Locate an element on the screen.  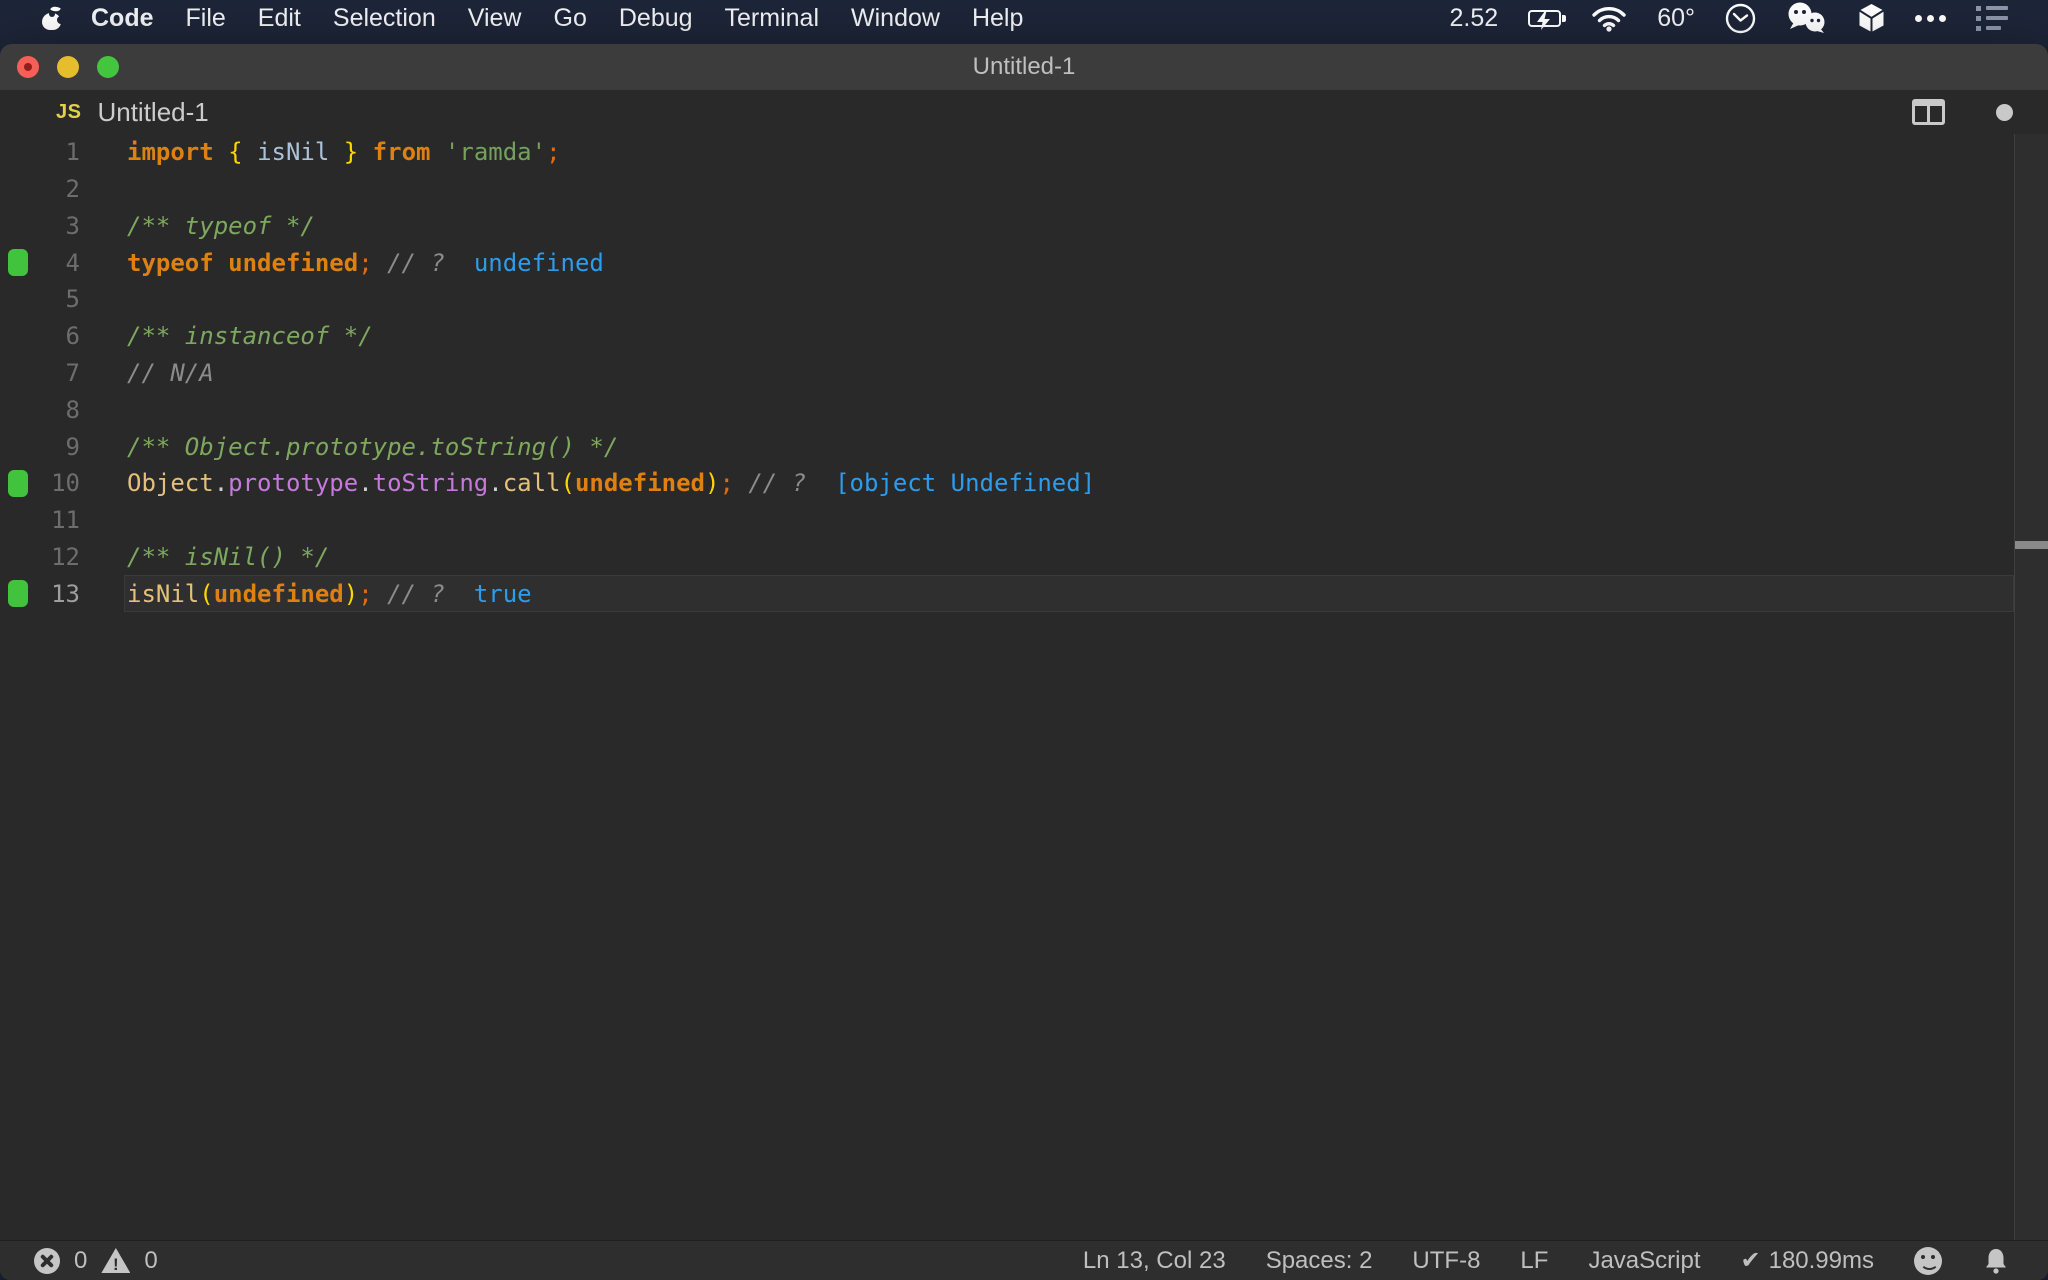
line-number: 3 is located at coordinates (72, 225).